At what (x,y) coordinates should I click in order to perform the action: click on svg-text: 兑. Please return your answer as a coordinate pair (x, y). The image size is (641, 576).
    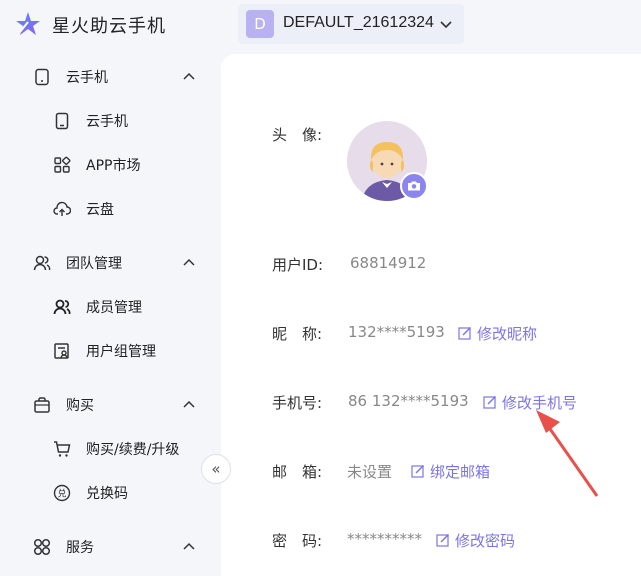
    Looking at the image, I should click on (61, 494).